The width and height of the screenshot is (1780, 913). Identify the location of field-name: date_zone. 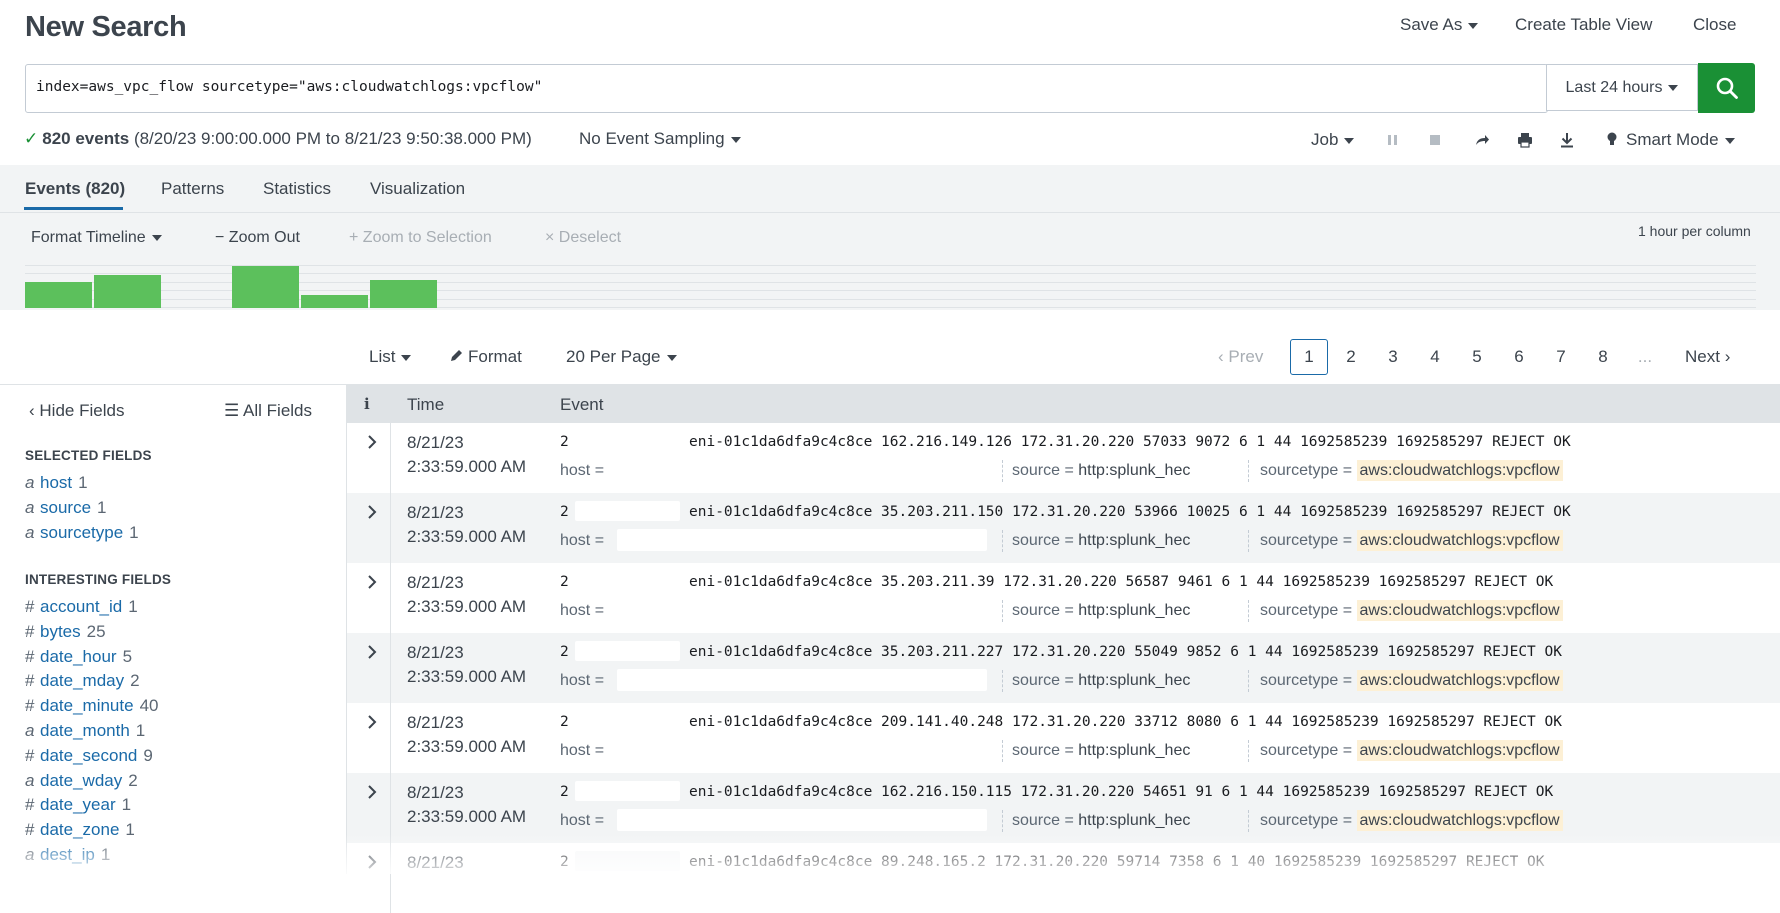
(79, 829).